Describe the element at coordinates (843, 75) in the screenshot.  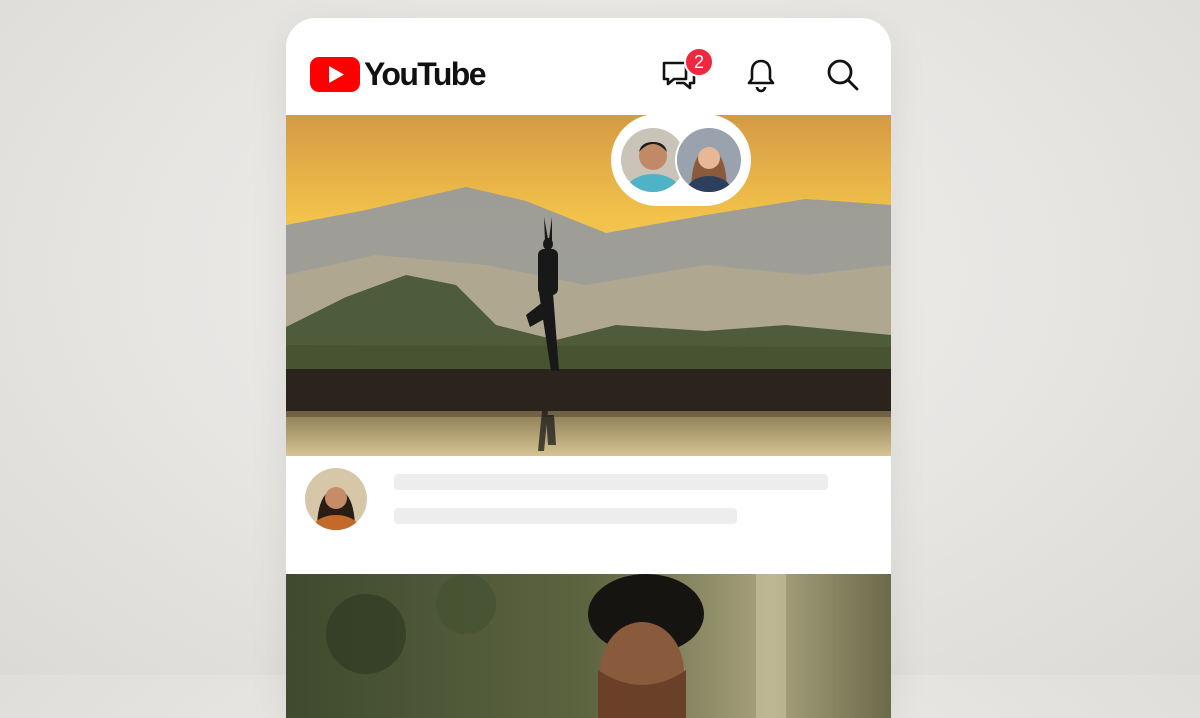
I see `search-icon` at that location.